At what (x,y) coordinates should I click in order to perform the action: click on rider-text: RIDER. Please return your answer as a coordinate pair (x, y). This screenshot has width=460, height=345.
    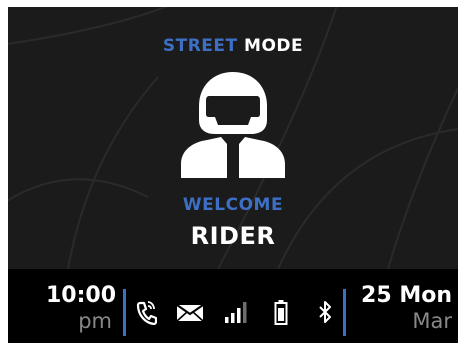
    Looking at the image, I should click on (233, 236).